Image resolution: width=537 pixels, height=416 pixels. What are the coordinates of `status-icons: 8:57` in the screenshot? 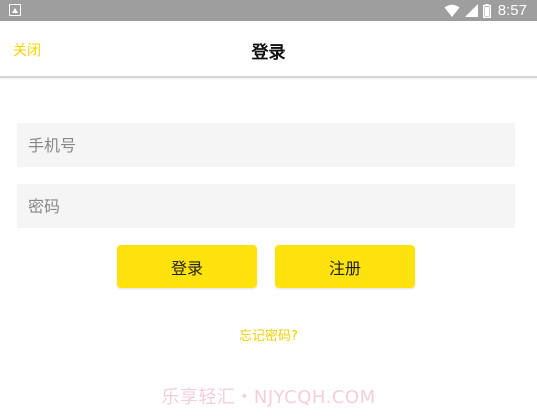 It's located at (485, 10).